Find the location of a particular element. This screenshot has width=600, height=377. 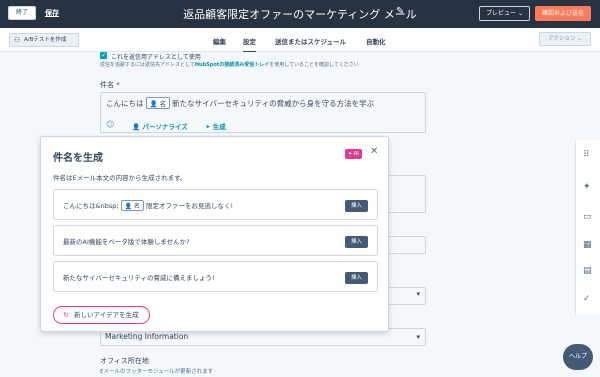

suggestion-item: 最新のAI機能をベータ版で体験しませんか? 挿入 is located at coordinates (215, 240).